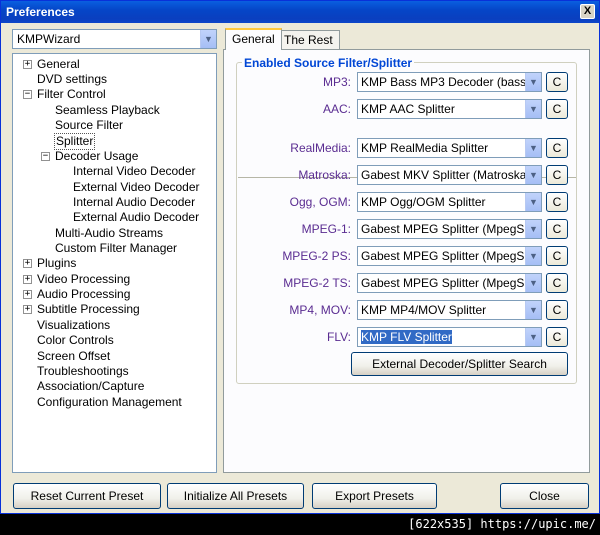  What do you see at coordinates (459, 364) in the screenshot?
I see `external-search-button: External Decoder/Splitter Search` at bounding box center [459, 364].